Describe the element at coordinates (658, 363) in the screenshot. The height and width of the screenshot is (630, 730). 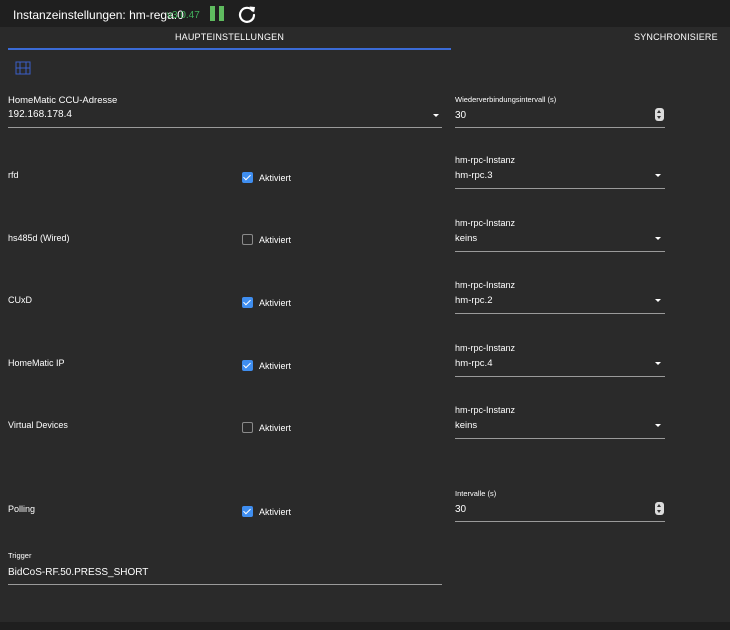
I see `instance-chevron-down-icon-homematic-ip` at that location.